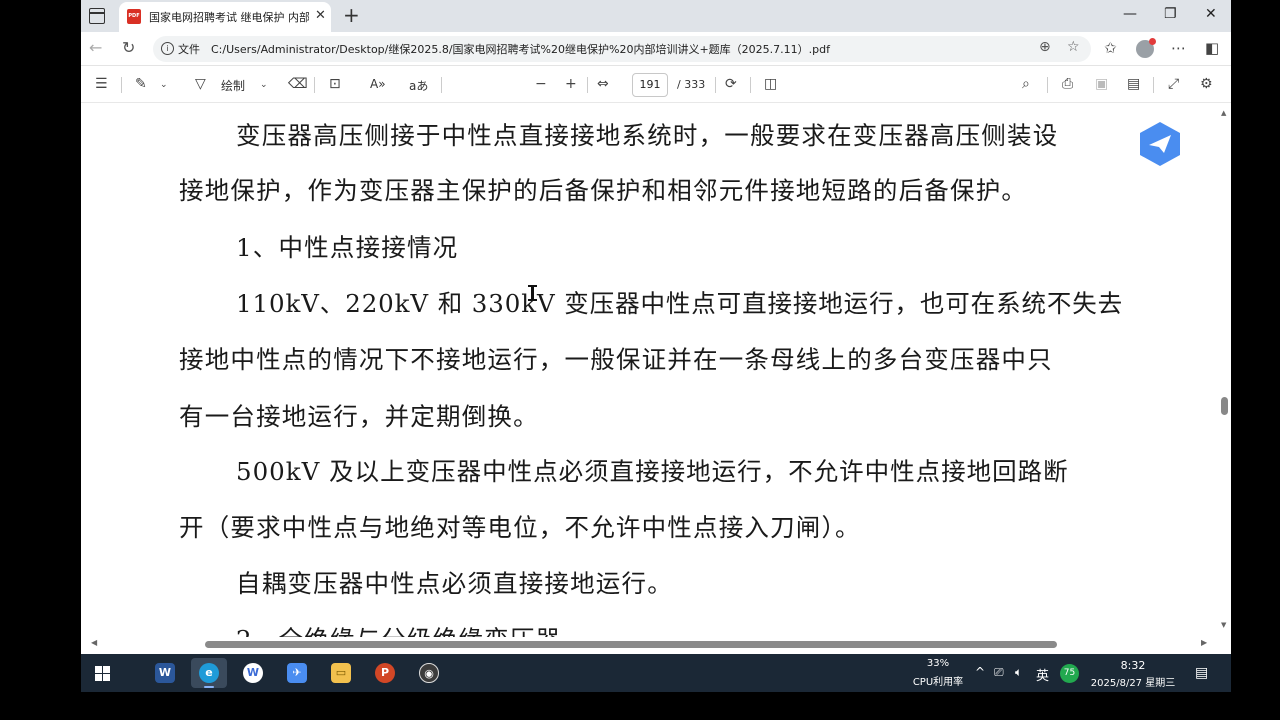 The width and height of the screenshot is (1280, 720). What do you see at coordinates (418, 85) in the screenshot?
I see `translate-icon: aあ` at bounding box center [418, 85].